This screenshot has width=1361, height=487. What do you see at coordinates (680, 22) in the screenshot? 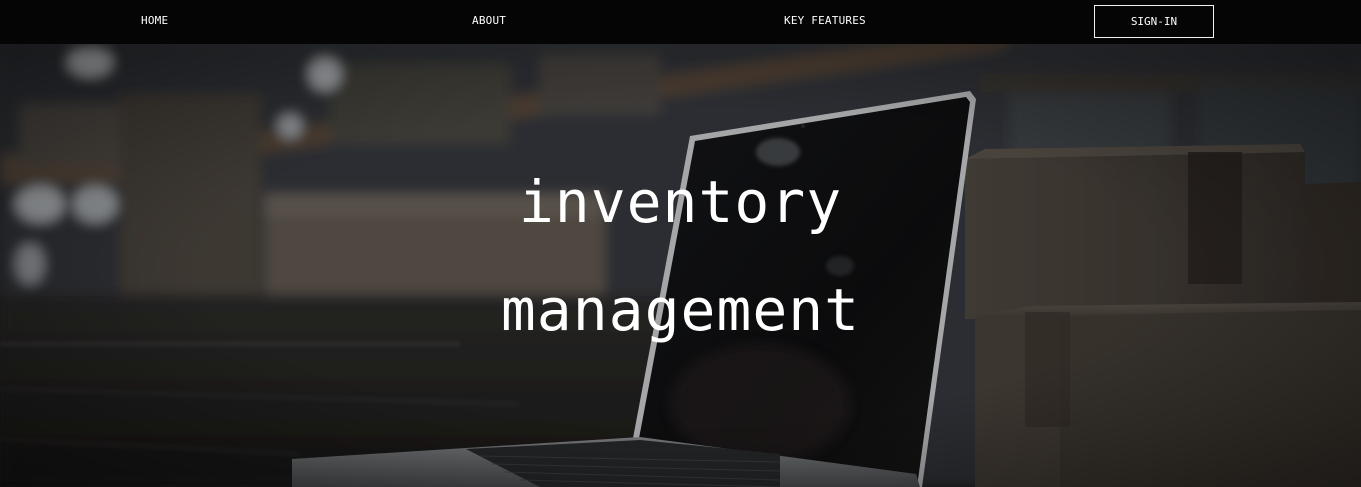
I see `top-navigation-bar: HOME ABOUT KEY FEATURES SIGN-IN` at bounding box center [680, 22].